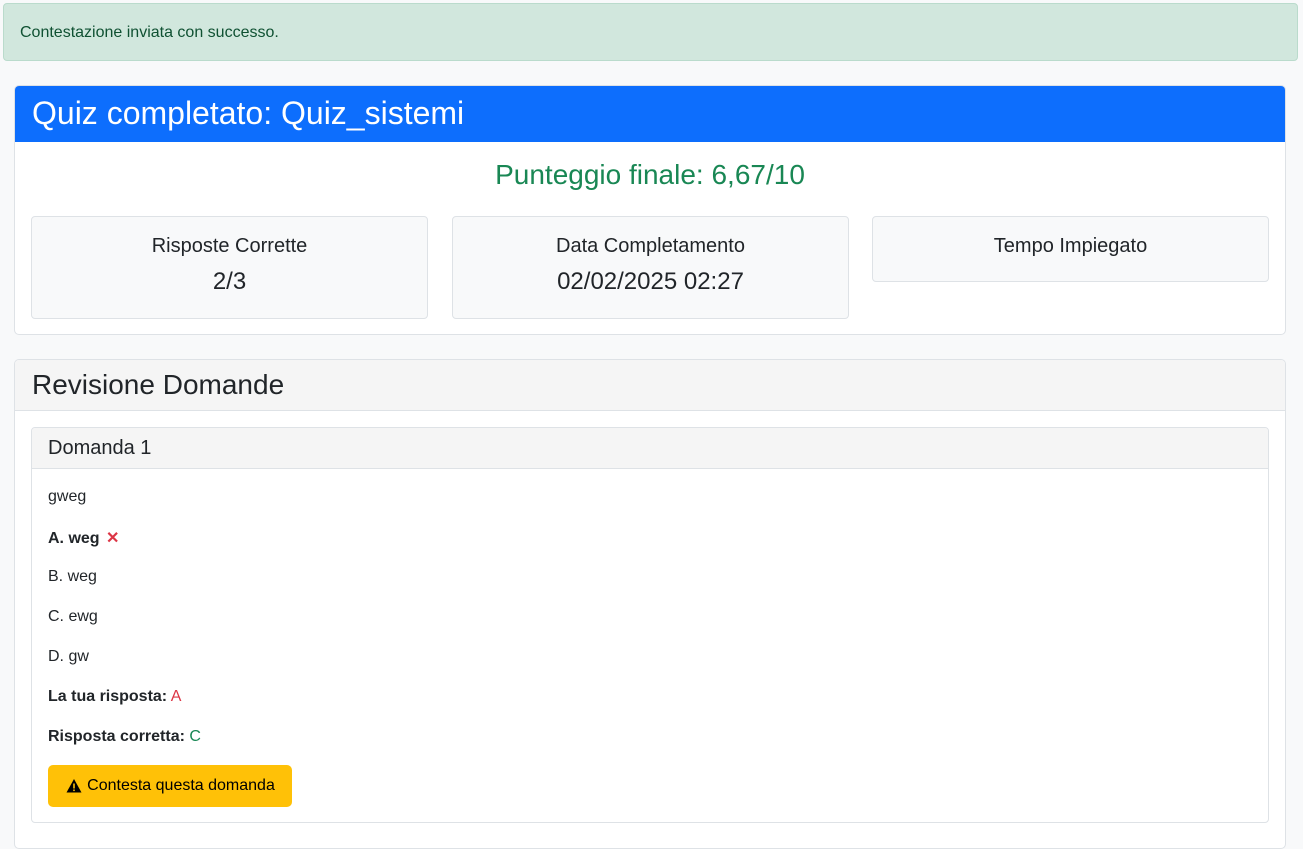 The height and width of the screenshot is (849, 1303). Describe the element at coordinates (113, 538) in the screenshot. I see `x-icon: ✕` at that location.